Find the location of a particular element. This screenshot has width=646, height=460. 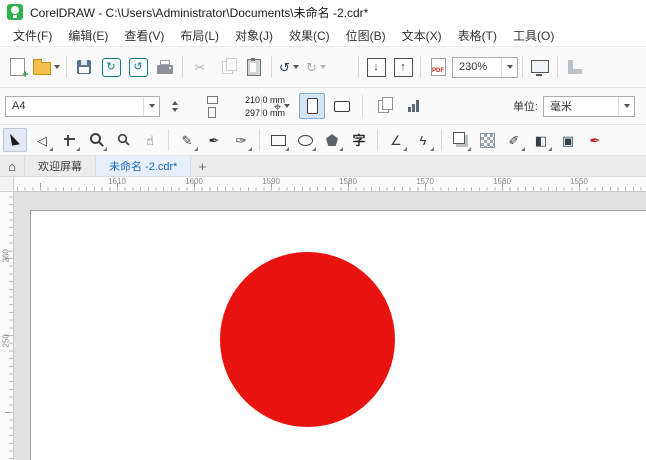

menu-bitmaps: 位图(B) is located at coordinates (366, 35).